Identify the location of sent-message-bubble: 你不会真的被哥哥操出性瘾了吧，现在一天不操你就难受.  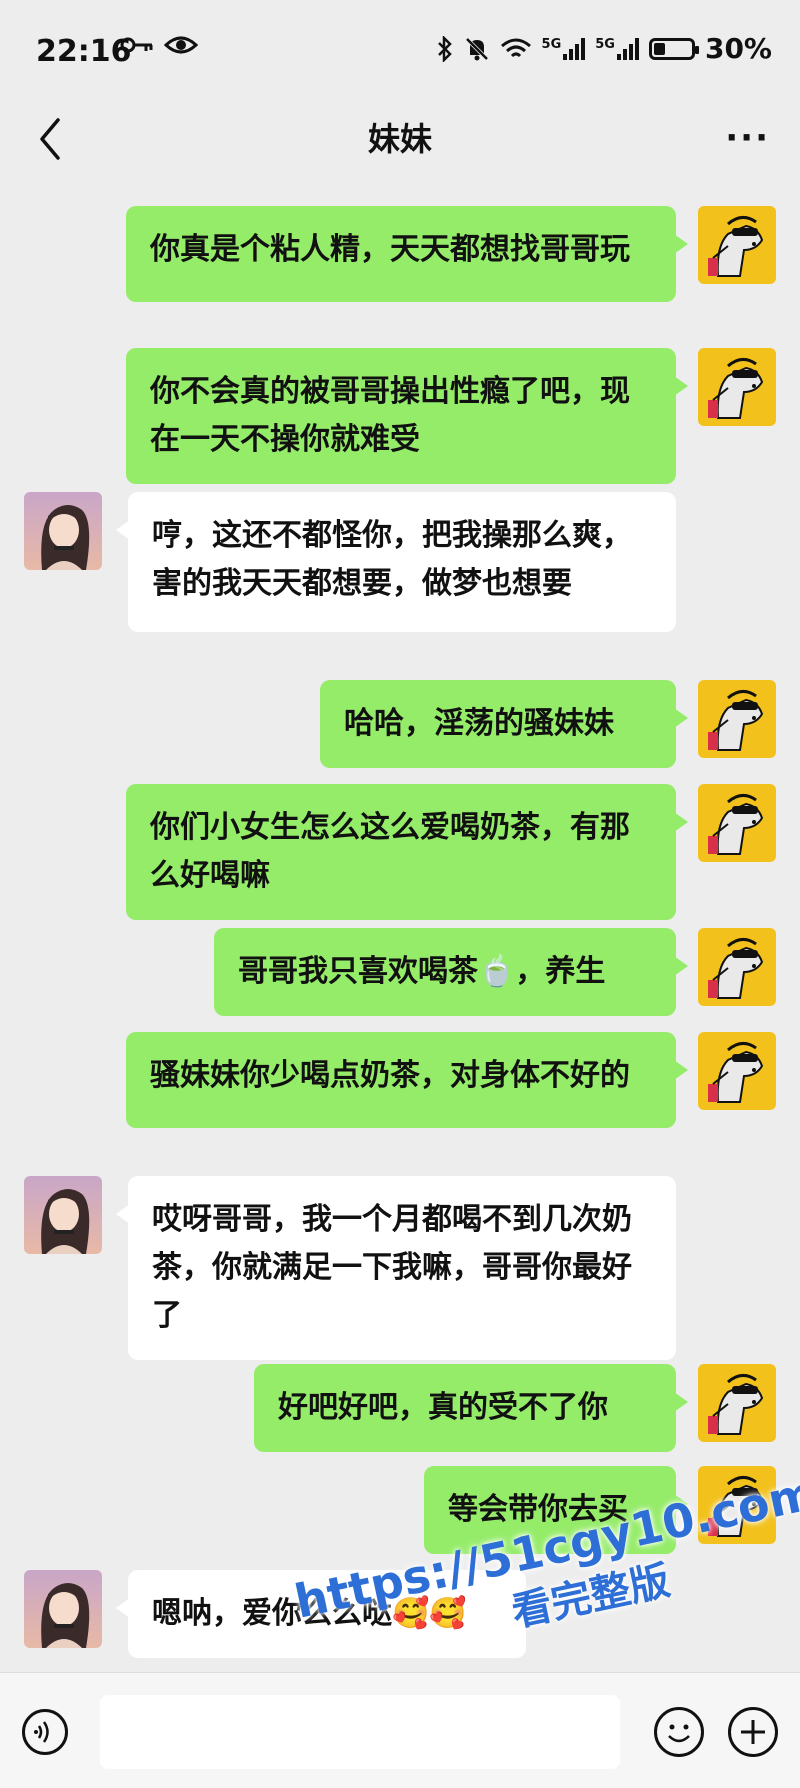
(407, 416).